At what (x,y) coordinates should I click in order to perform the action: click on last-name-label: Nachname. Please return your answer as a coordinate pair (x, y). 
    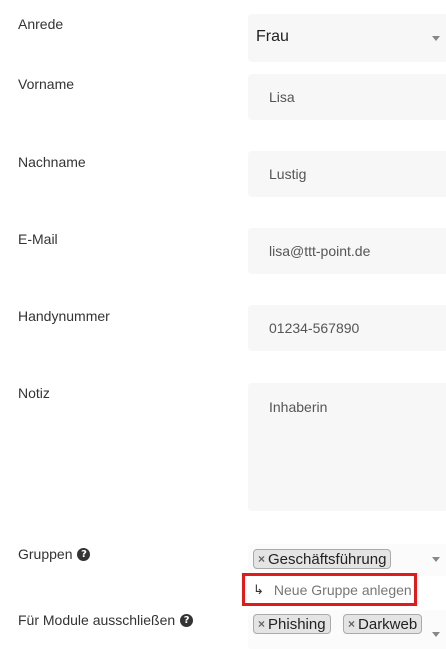
    Looking at the image, I should click on (52, 162).